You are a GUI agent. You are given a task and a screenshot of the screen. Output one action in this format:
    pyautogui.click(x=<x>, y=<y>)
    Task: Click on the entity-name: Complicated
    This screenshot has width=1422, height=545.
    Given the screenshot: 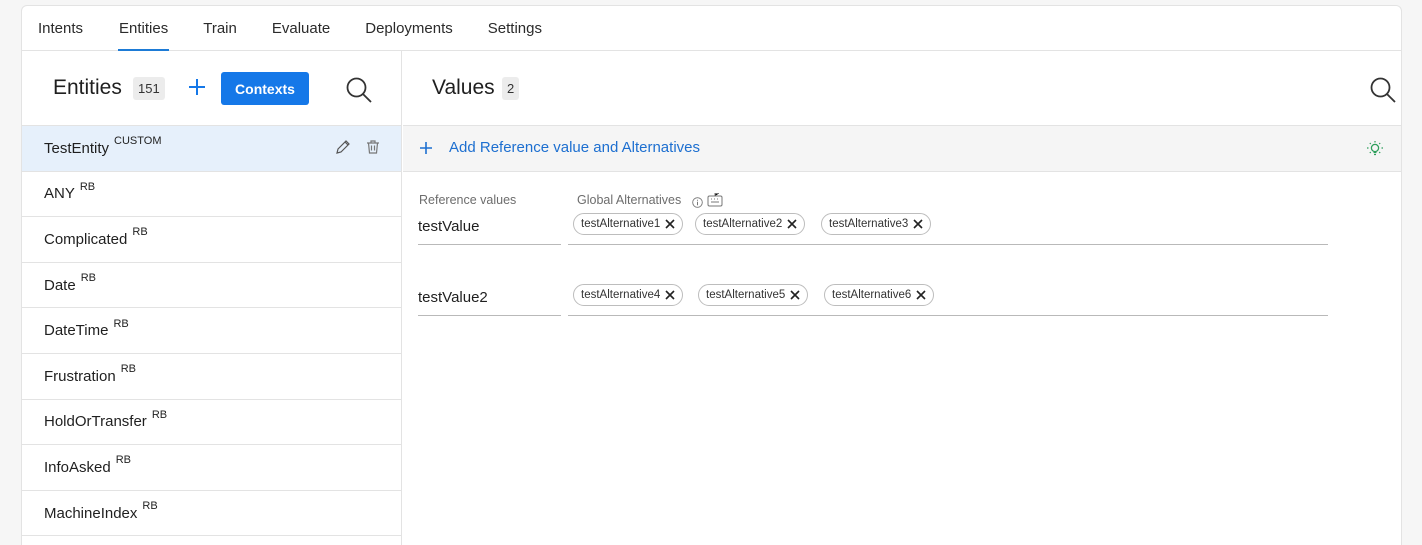 What is the action you would take?
    pyautogui.click(x=86, y=239)
    